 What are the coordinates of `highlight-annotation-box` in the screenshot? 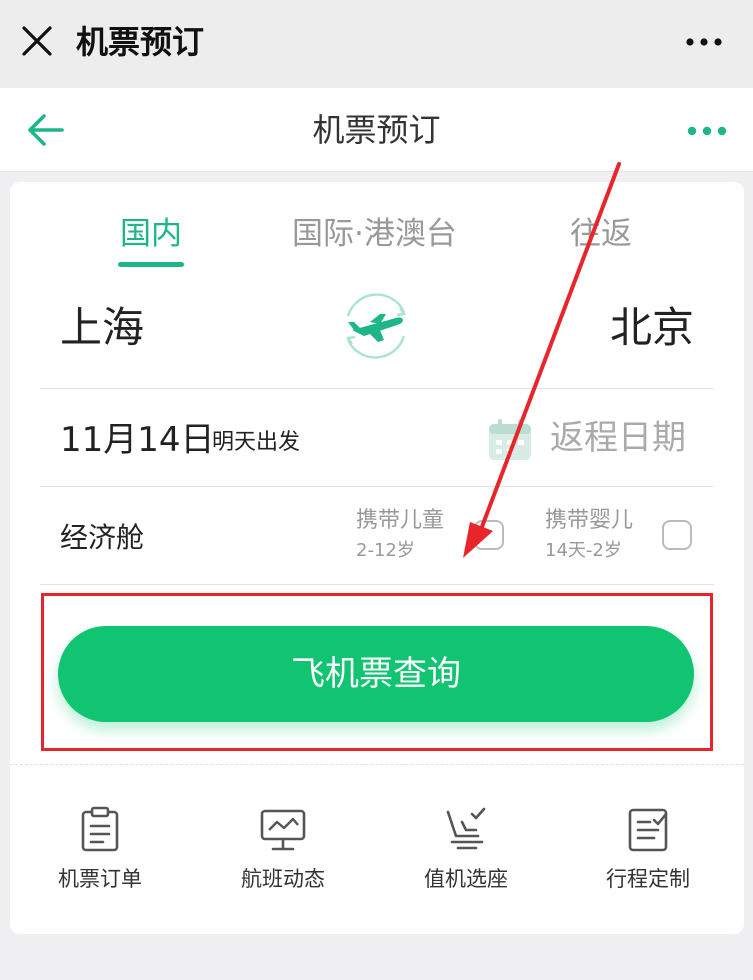 It's located at (377, 672).